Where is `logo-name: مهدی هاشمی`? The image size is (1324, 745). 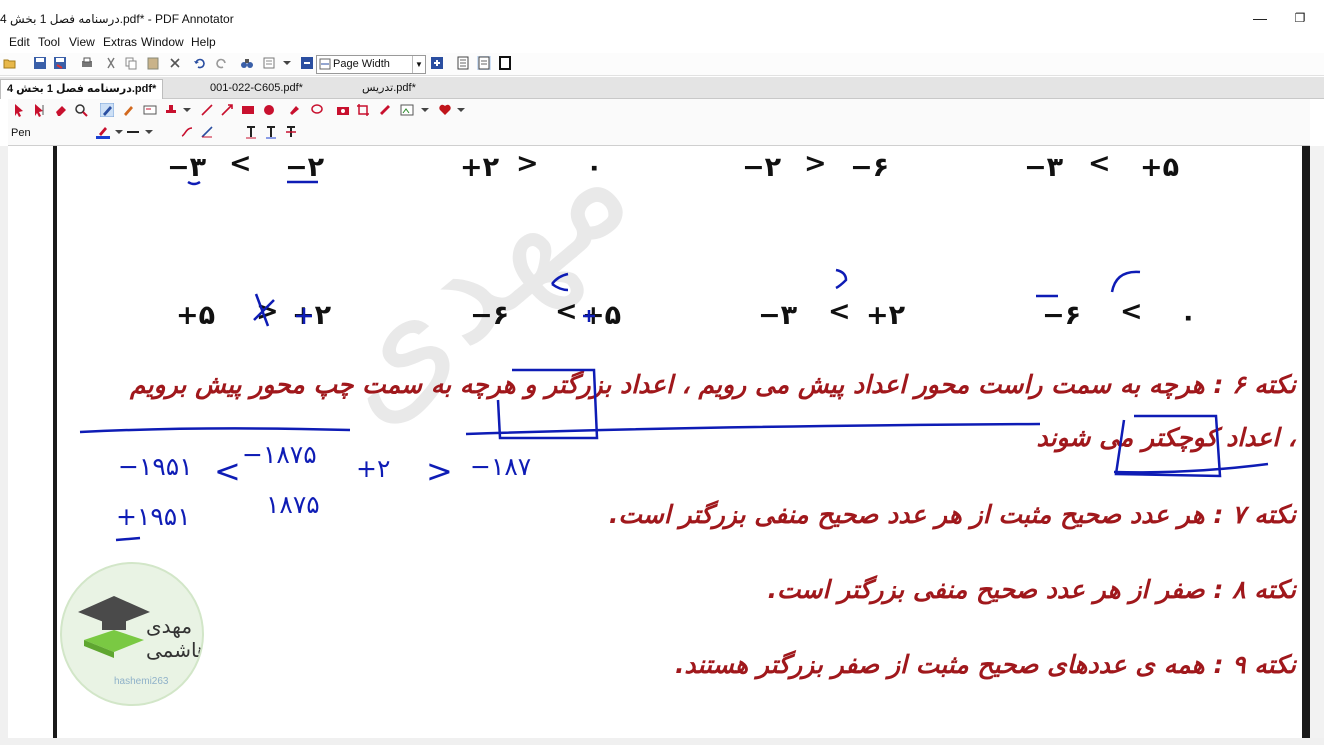
logo-name: مهدی هاشمی is located at coordinates (175, 638).